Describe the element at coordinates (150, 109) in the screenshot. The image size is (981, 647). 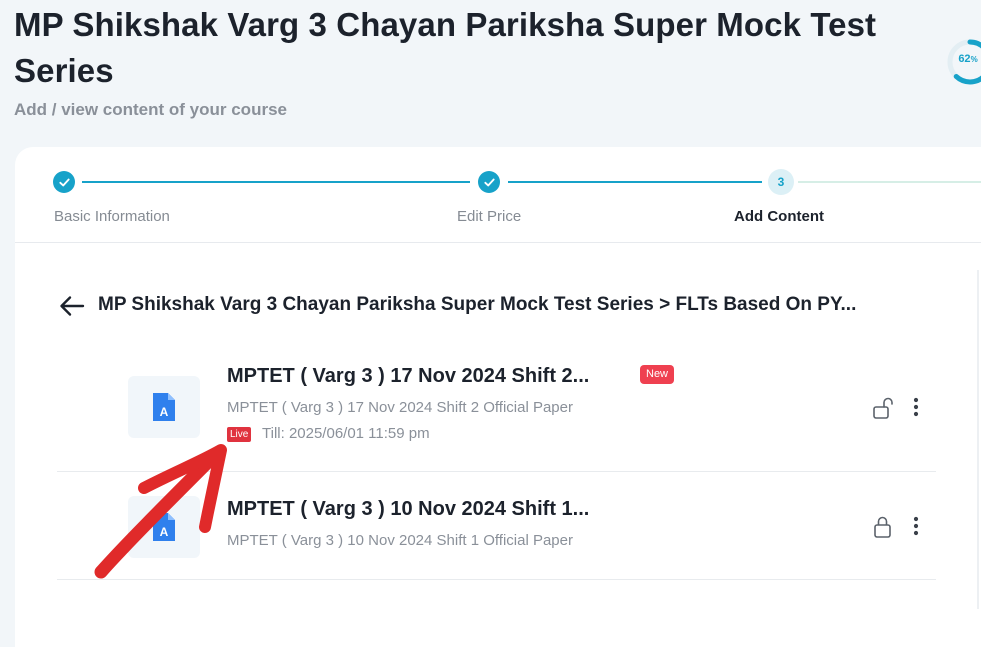
I see `page-subtitle: Add / view content of your course` at that location.